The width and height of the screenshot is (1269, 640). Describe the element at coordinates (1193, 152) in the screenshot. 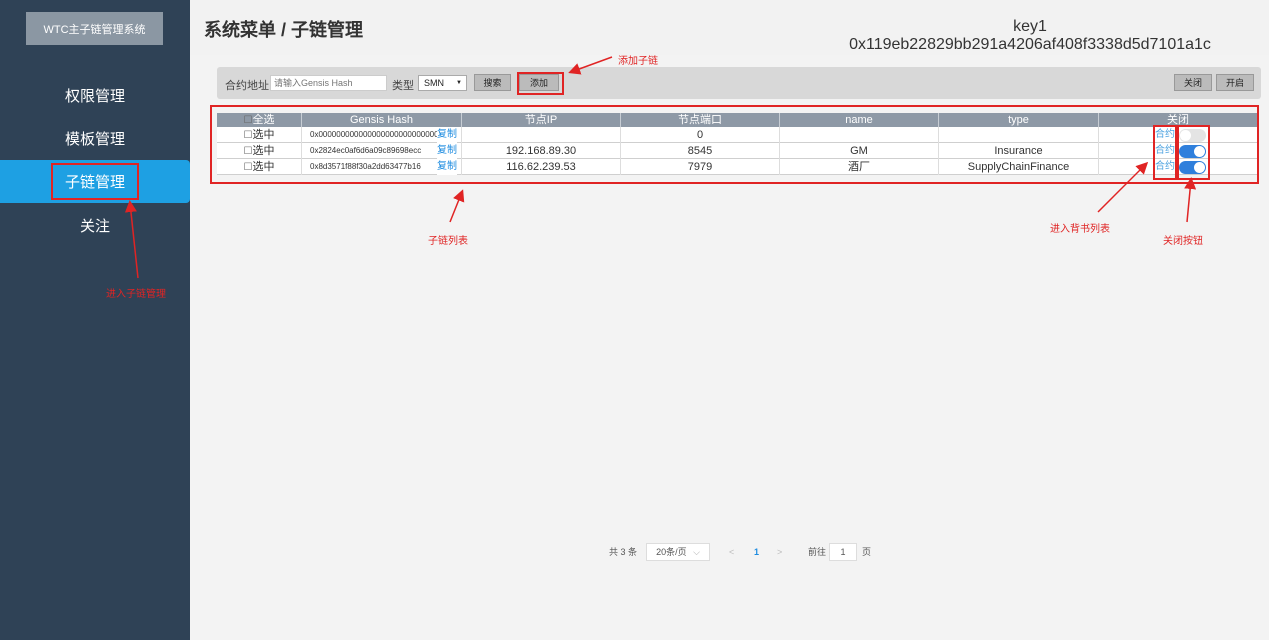

I see `toggle-column-highlight` at that location.